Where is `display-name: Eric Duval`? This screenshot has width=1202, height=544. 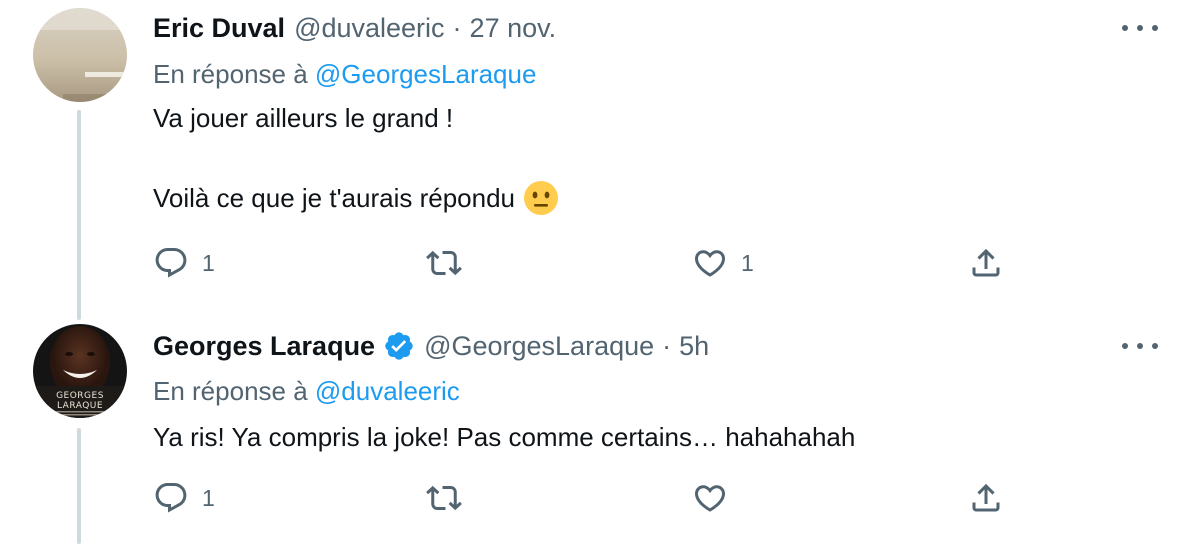
display-name: Eric Duval is located at coordinates (219, 28).